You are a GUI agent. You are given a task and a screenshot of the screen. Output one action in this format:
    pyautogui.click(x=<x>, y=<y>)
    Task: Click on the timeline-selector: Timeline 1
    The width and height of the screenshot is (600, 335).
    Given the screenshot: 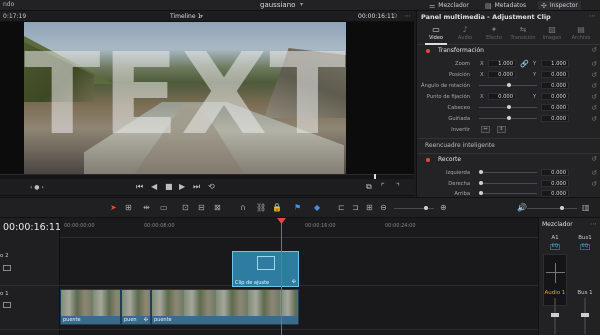 What is the action you would take?
    pyautogui.click(x=185, y=16)
    